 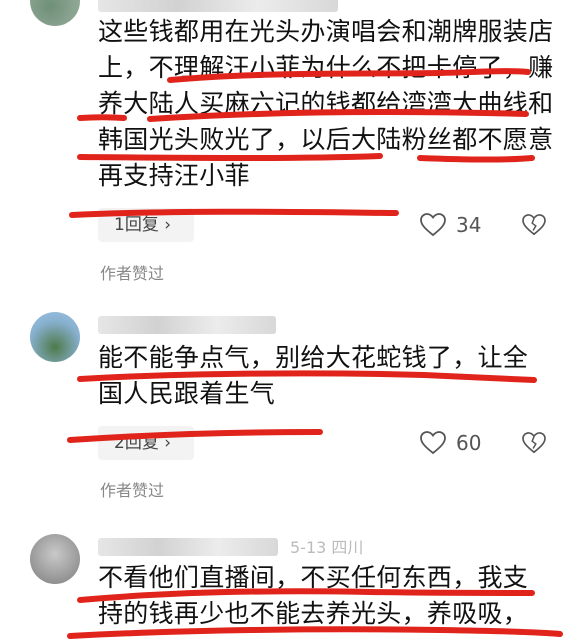 I want to click on like-button: 34, so click(x=450, y=225).